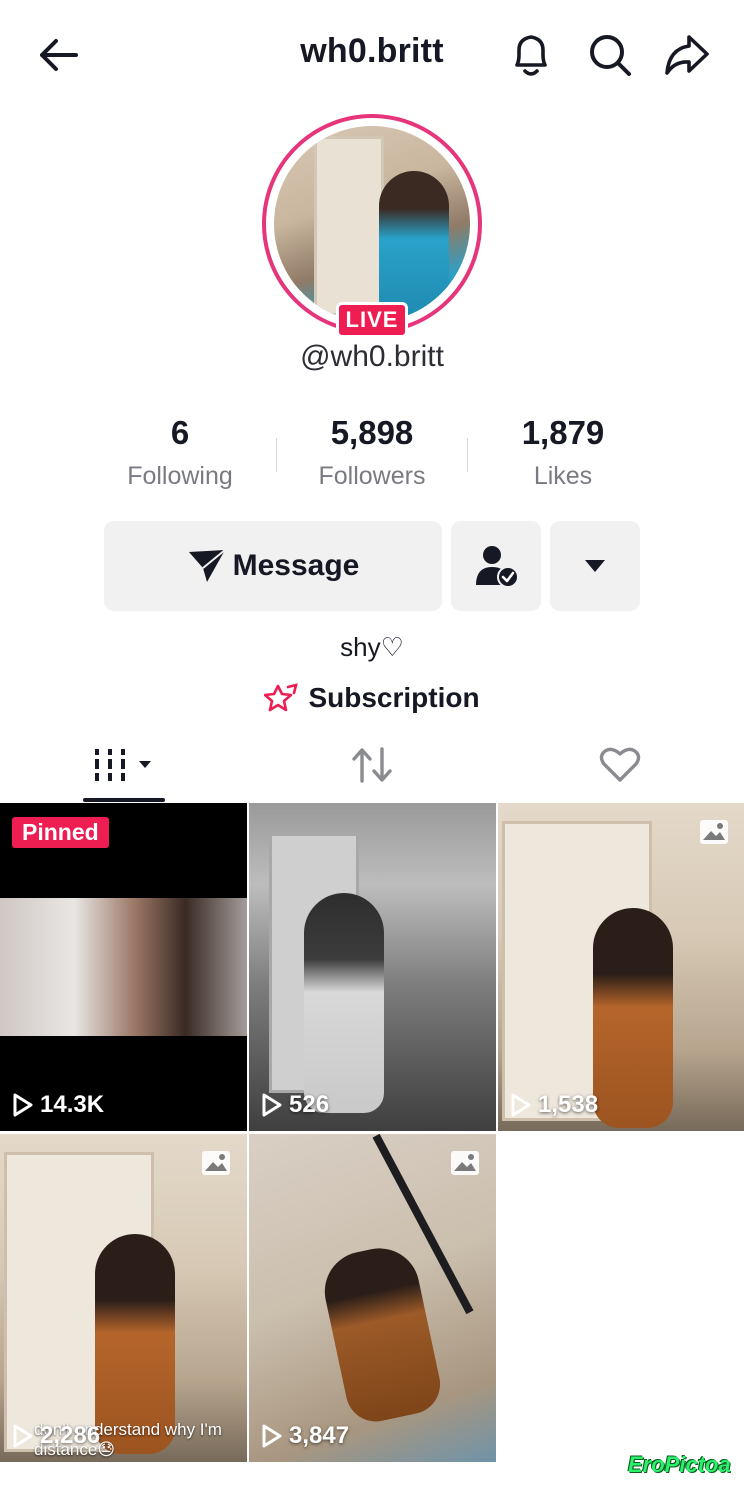 This screenshot has width=744, height=1500. I want to click on caret-down-icon, so click(595, 566).